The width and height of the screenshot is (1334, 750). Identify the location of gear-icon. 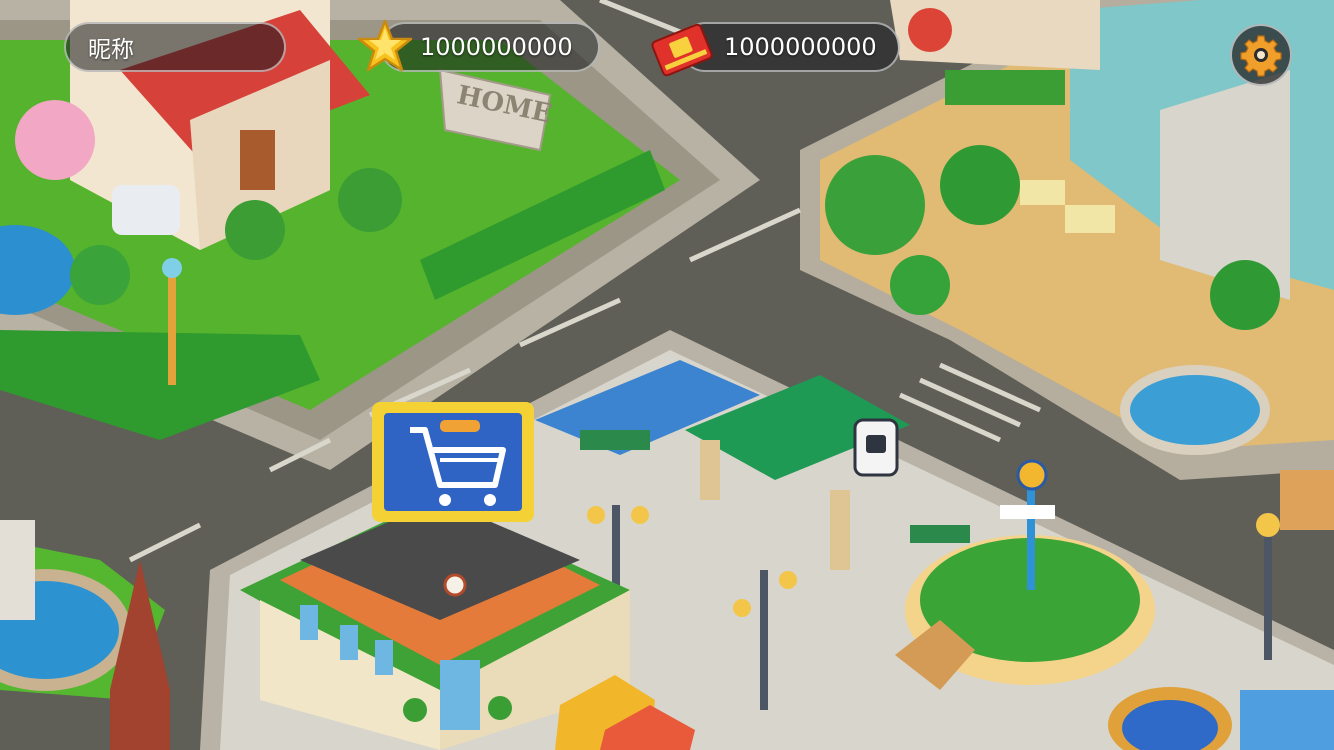
(1261, 56).